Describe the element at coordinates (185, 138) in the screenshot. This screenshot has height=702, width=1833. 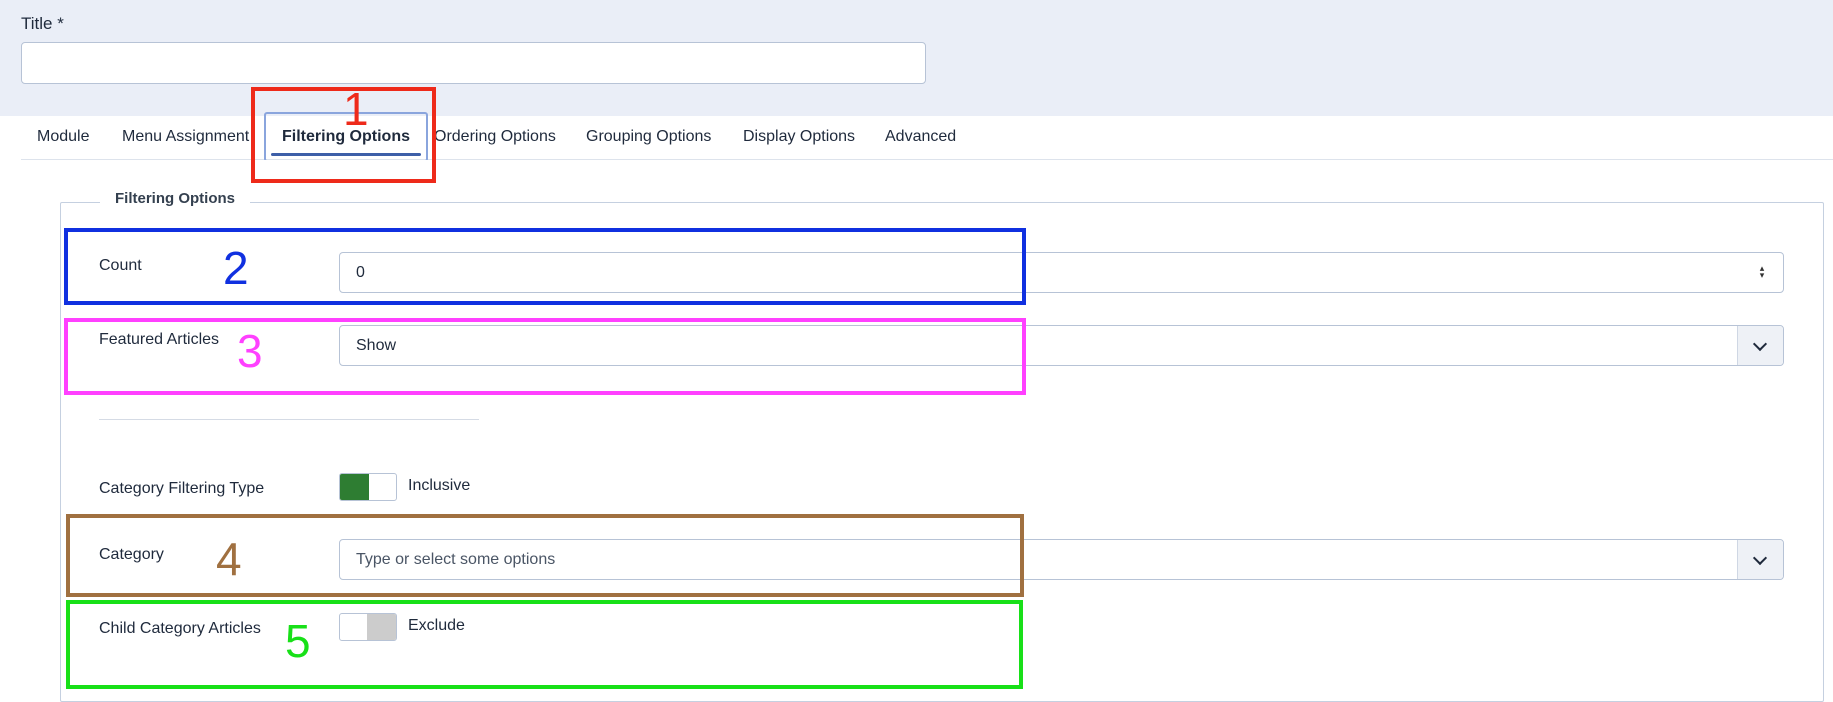
I see `tab-menu-assignment: Menu Assignment` at that location.